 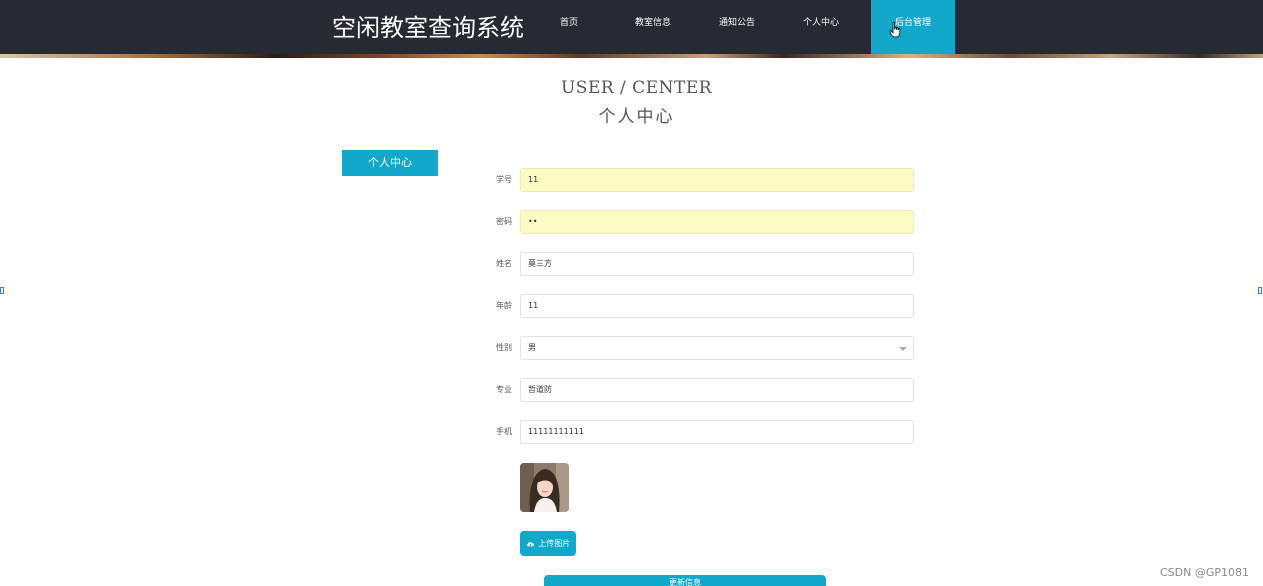 What do you see at coordinates (821, 27) in the screenshot?
I see `nav-item-personal-center: 个人中心` at bounding box center [821, 27].